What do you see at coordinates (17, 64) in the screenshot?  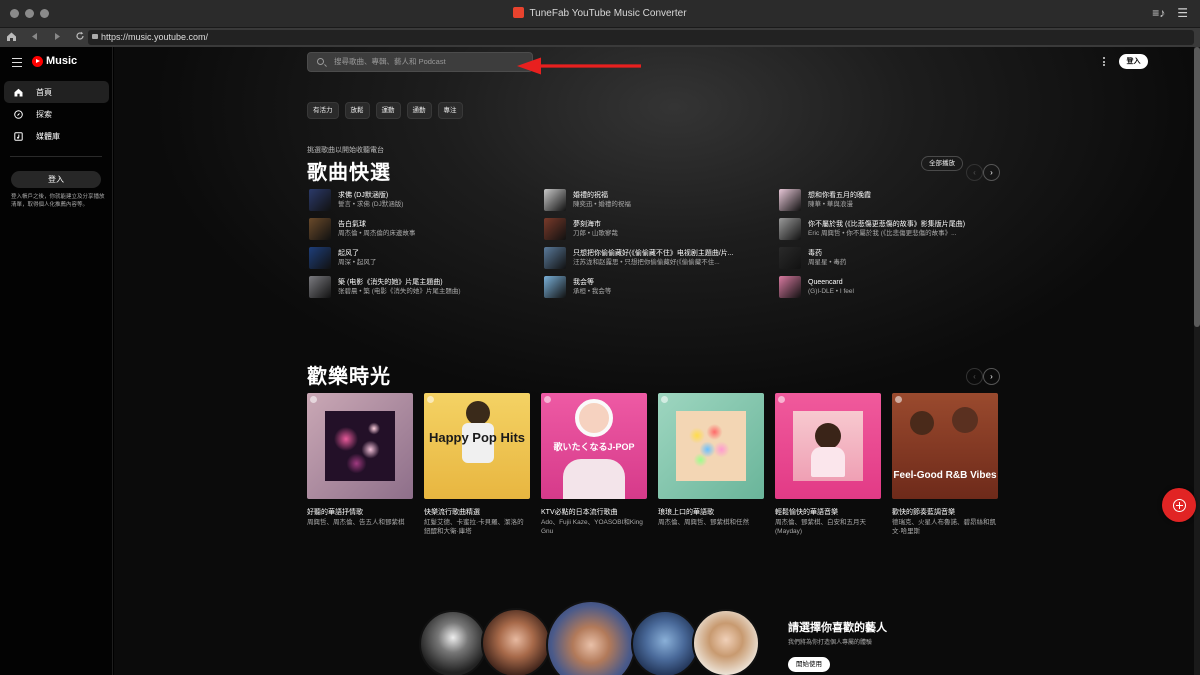 I see `hamburger-menu-icon` at bounding box center [17, 64].